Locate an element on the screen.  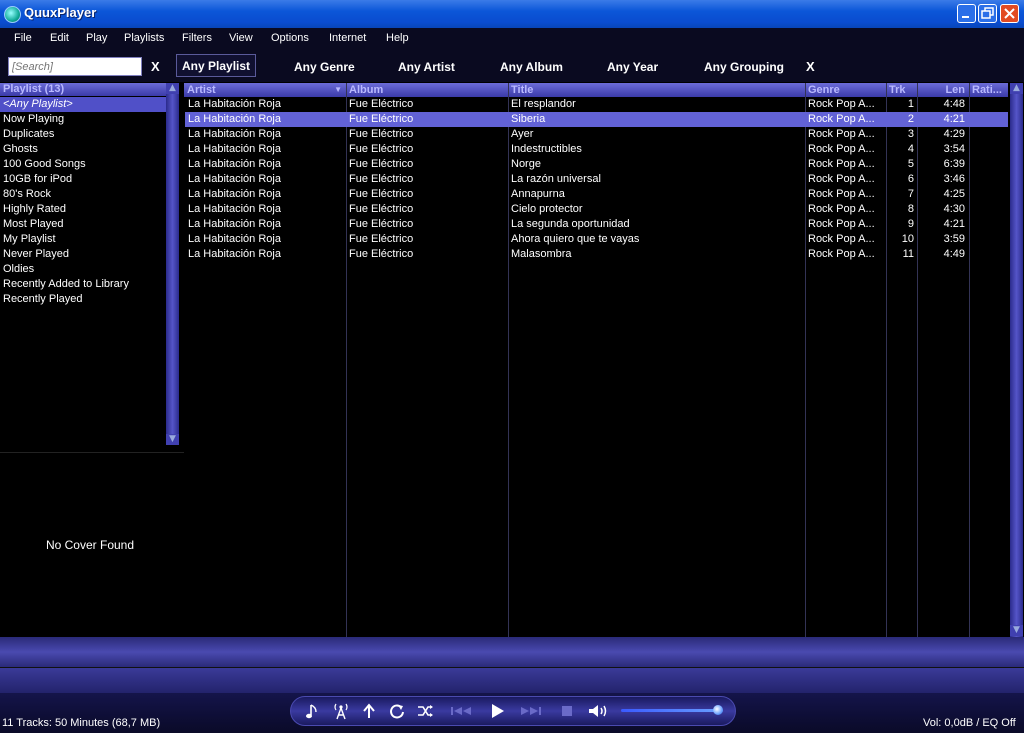
music-note-icon is located at coordinates (313, 711).